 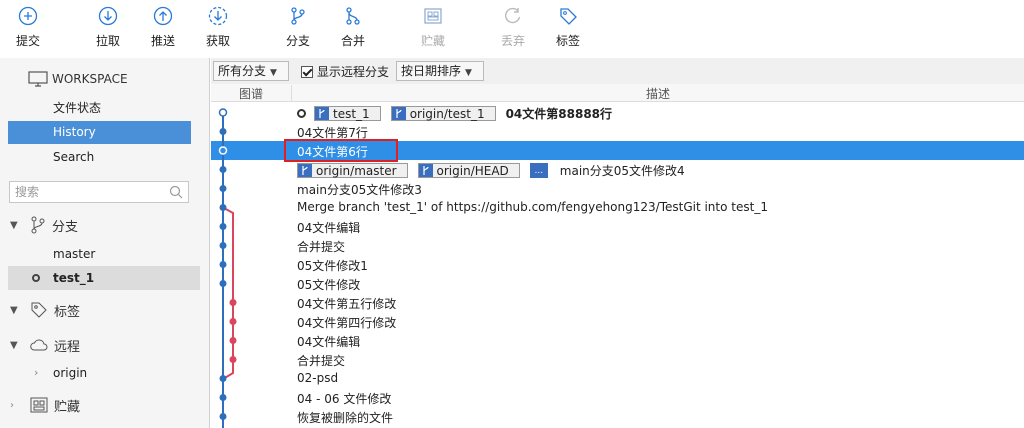 I want to click on sort-select: 按日期排序 ▼, so click(x=440, y=71).